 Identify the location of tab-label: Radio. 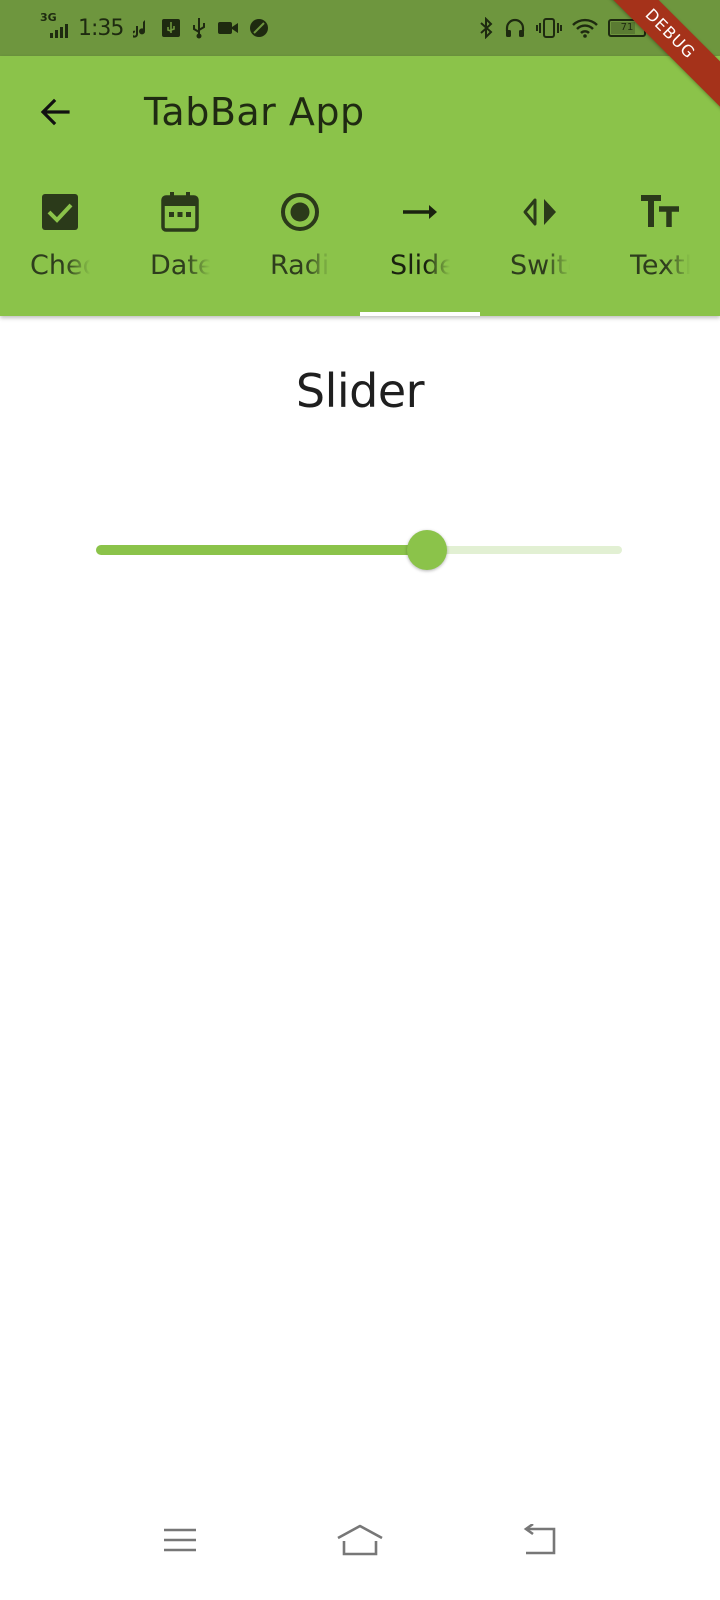
(300, 265).